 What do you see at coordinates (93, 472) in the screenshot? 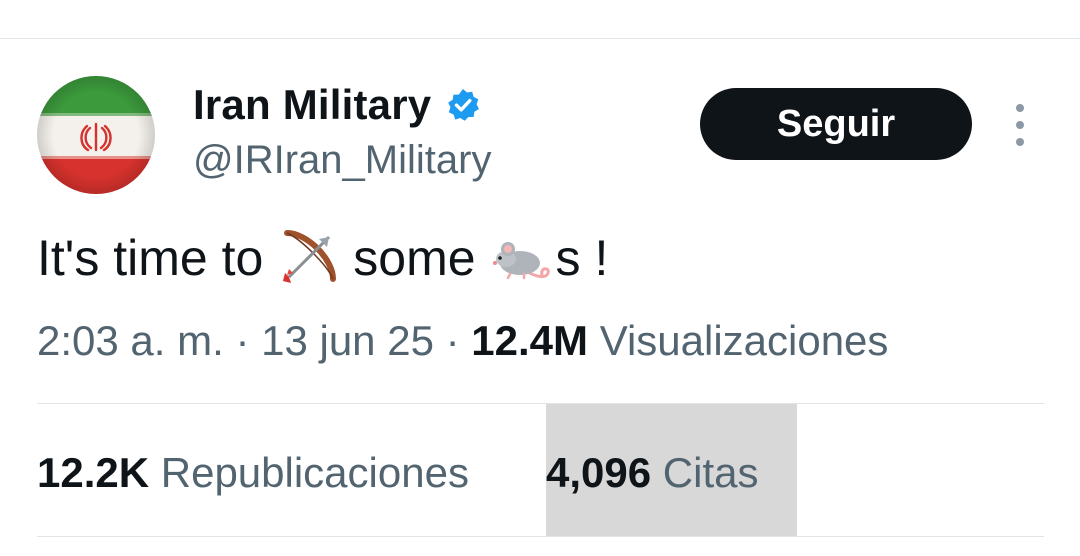
I see `reposts-count: 12.2K` at bounding box center [93, 472].